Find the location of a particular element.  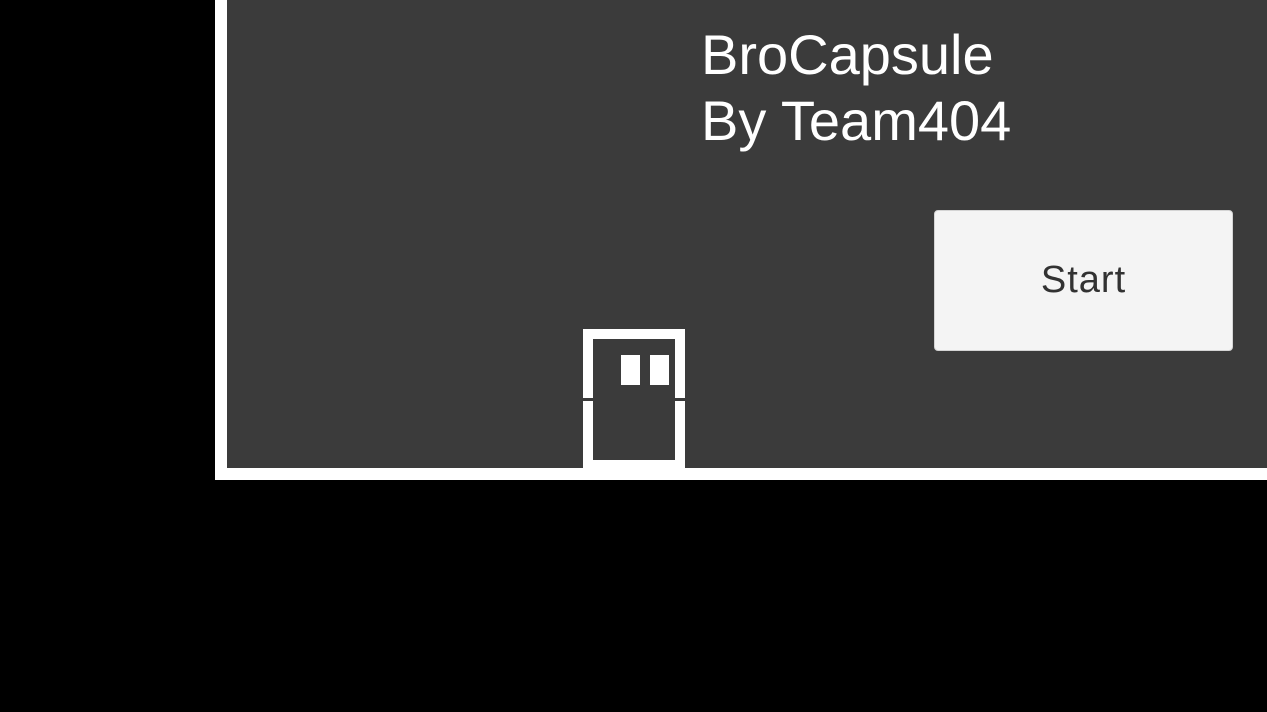

game-title: BroCapsule By Team404 is located at coordinates (856, 88).